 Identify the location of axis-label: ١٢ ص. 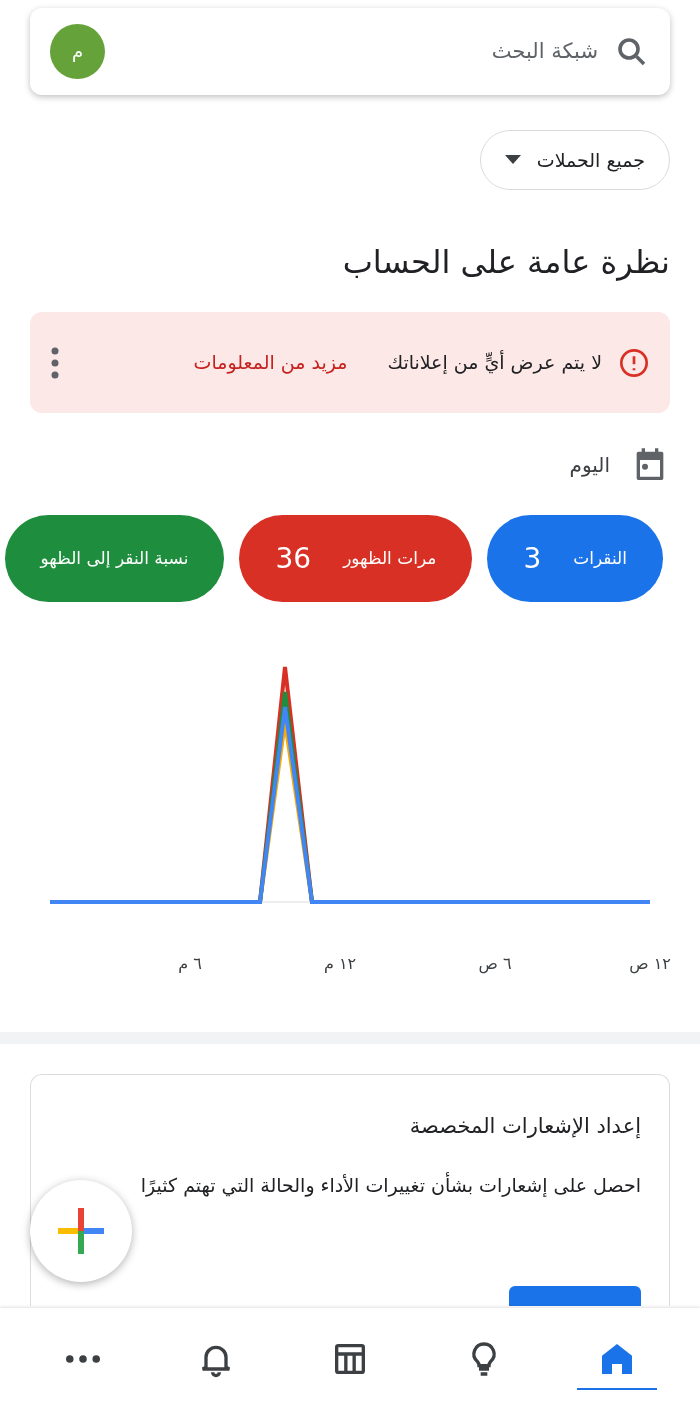
(650, 964).